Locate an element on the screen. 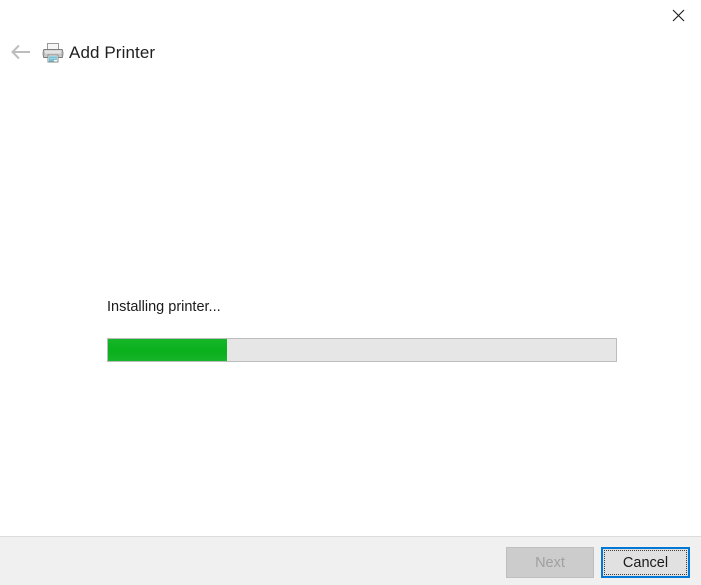 The height and width of the screenshot is (585, 701). dialog-footer: Next Cancel is located at coordinates (350, 560).